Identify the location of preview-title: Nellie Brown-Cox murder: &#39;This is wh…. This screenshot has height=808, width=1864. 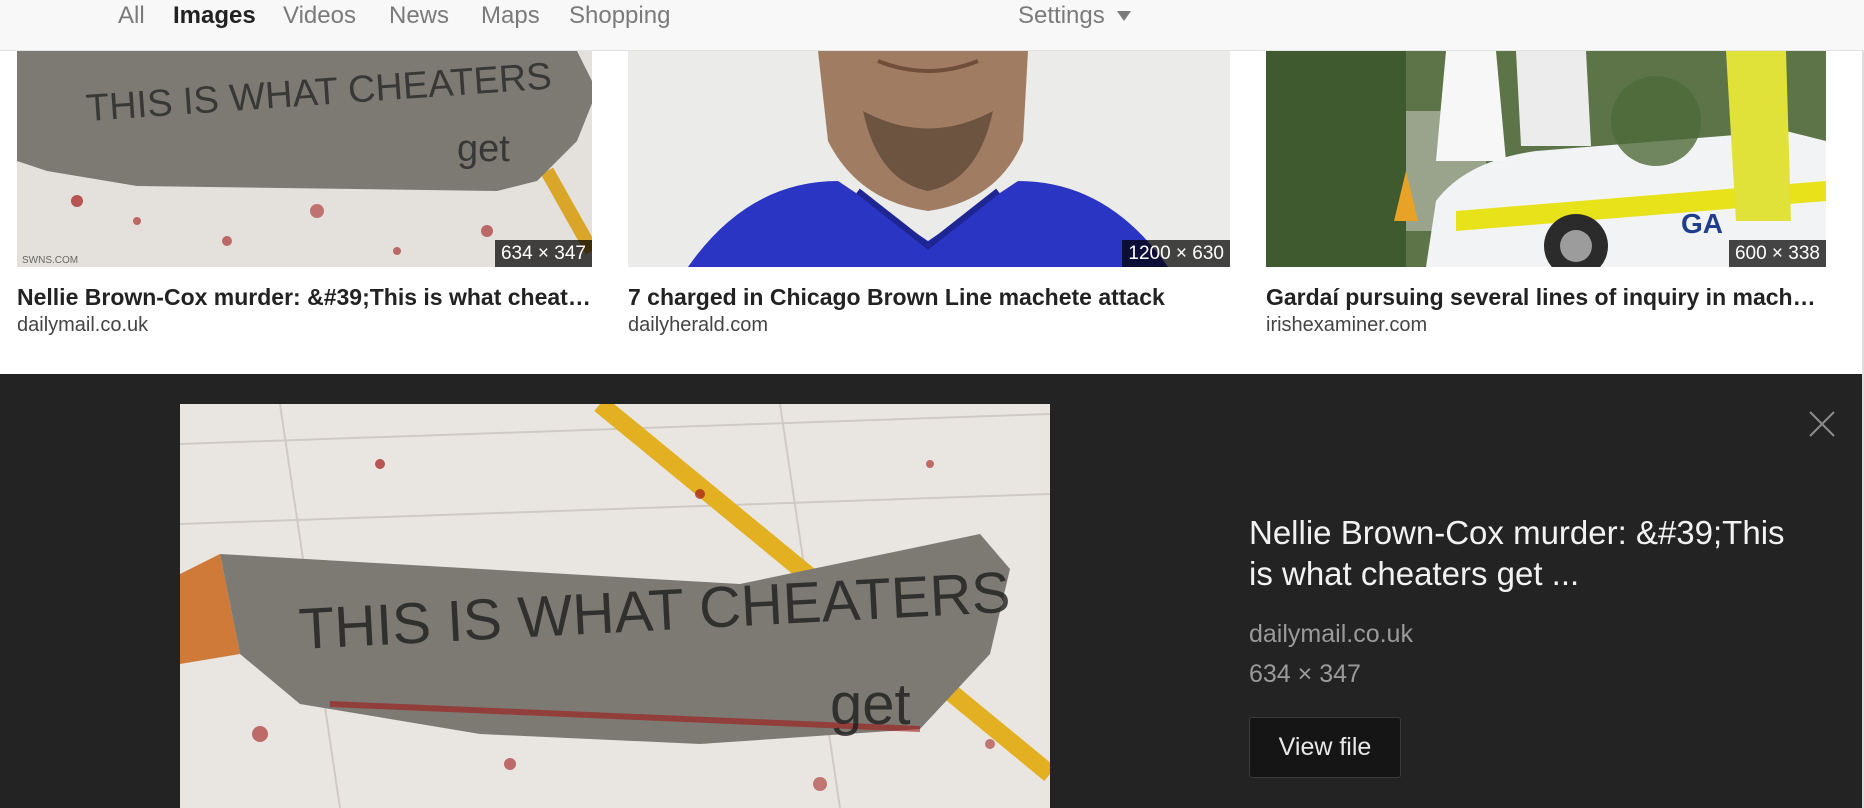
(1529, 553).